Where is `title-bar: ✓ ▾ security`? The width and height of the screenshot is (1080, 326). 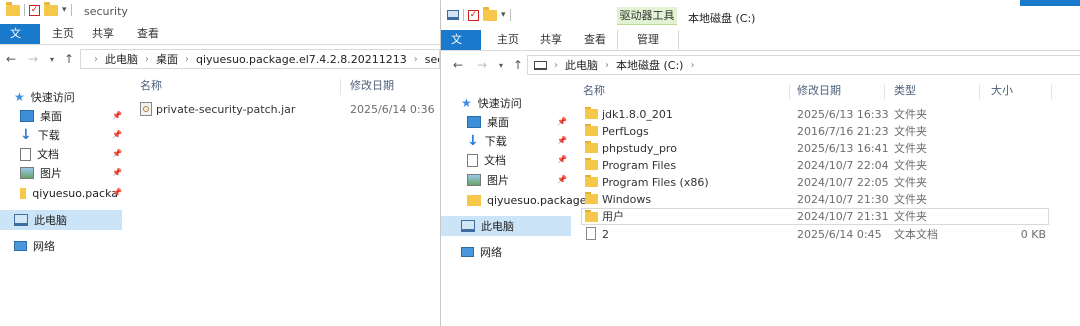 title-bar: ✓ ▾ security is located at coordinates (220, 12).